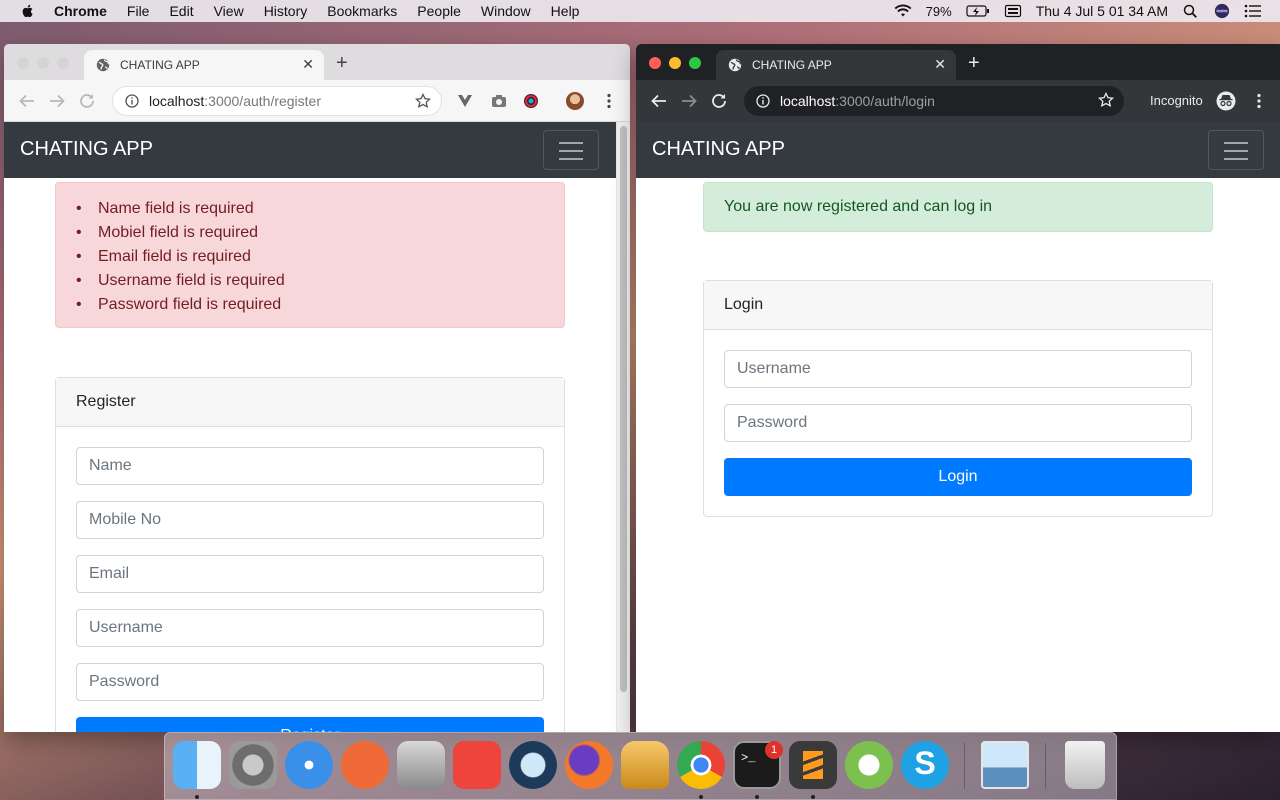 This screenshot has height=800, width=1280. I want to click on address-bar: localhost:3000/auth/register, so click(277, 101).